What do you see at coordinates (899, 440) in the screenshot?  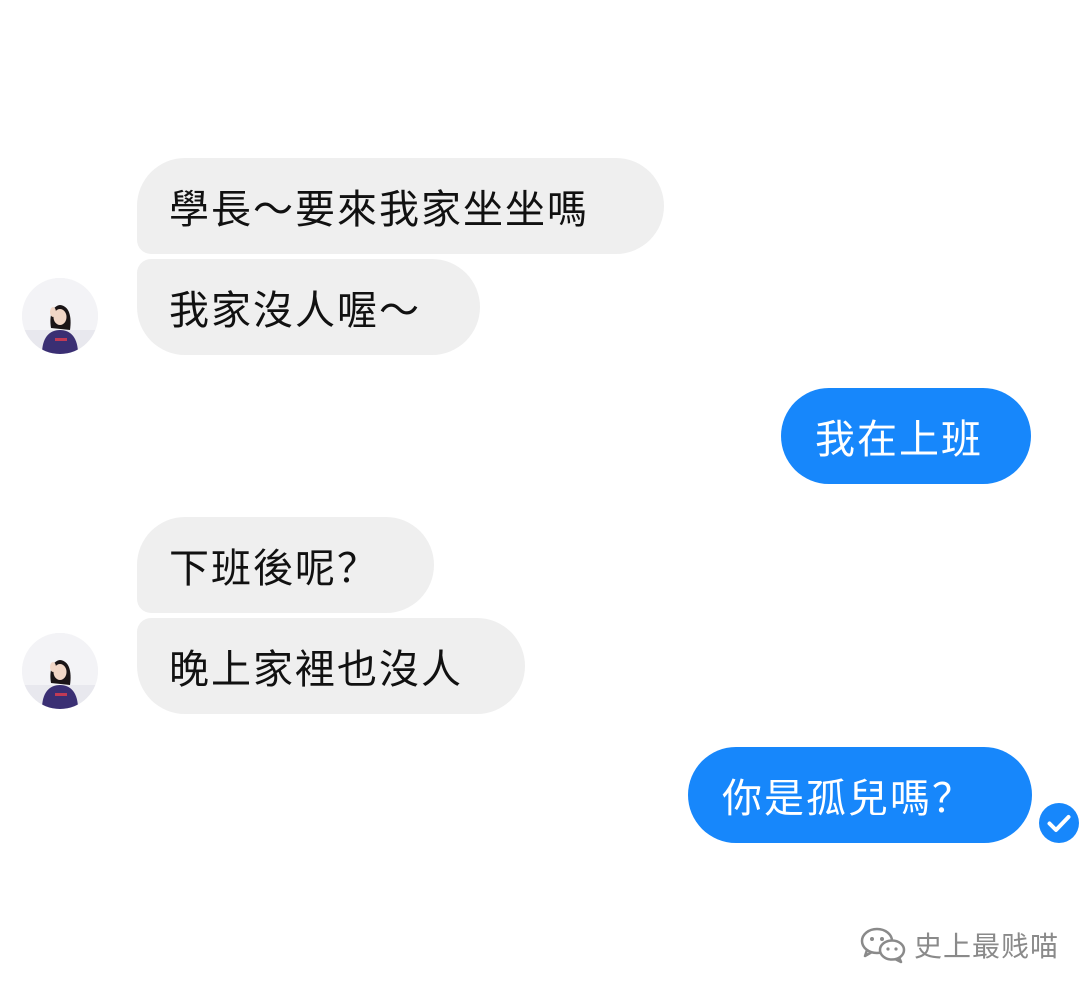 I see `message-text: 我在上班` at bounding box center [899, 440].